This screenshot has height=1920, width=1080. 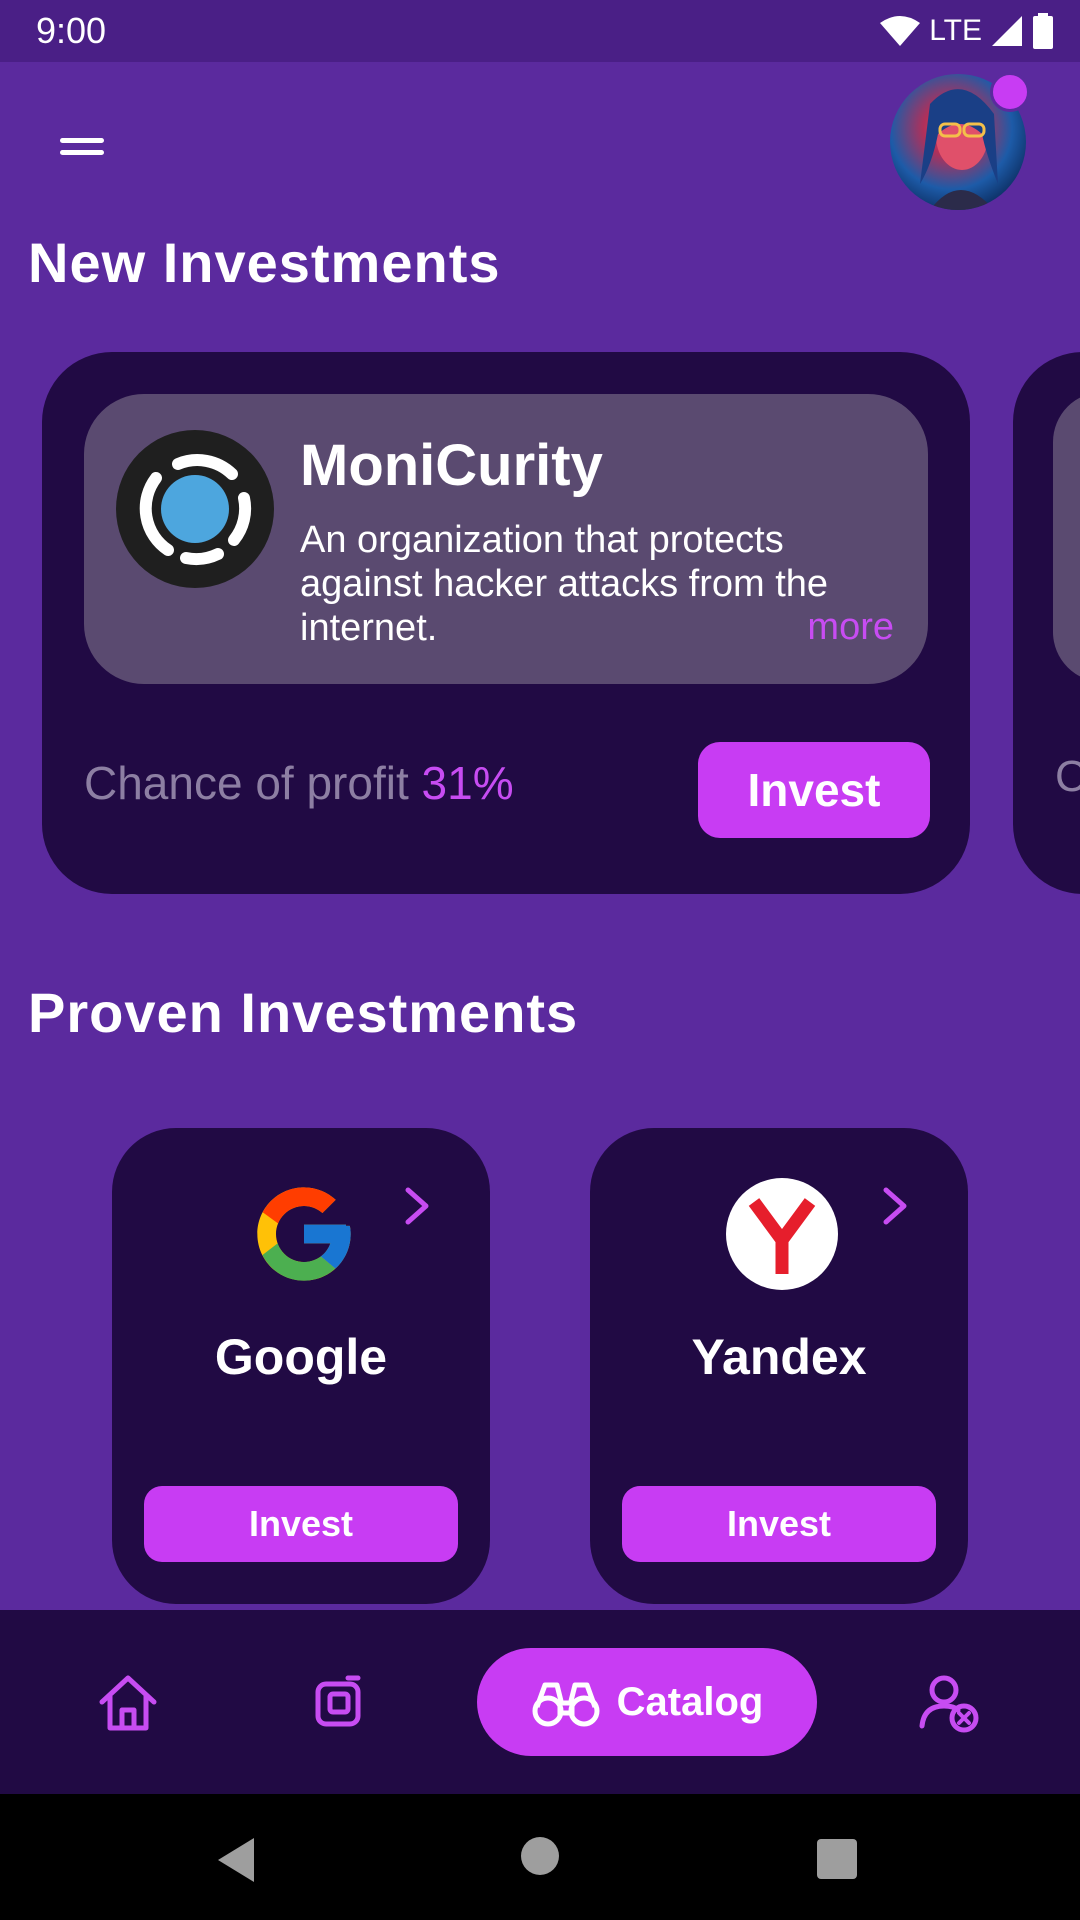 I want to click on home-circle-icon, so click(x=540, y=1856).